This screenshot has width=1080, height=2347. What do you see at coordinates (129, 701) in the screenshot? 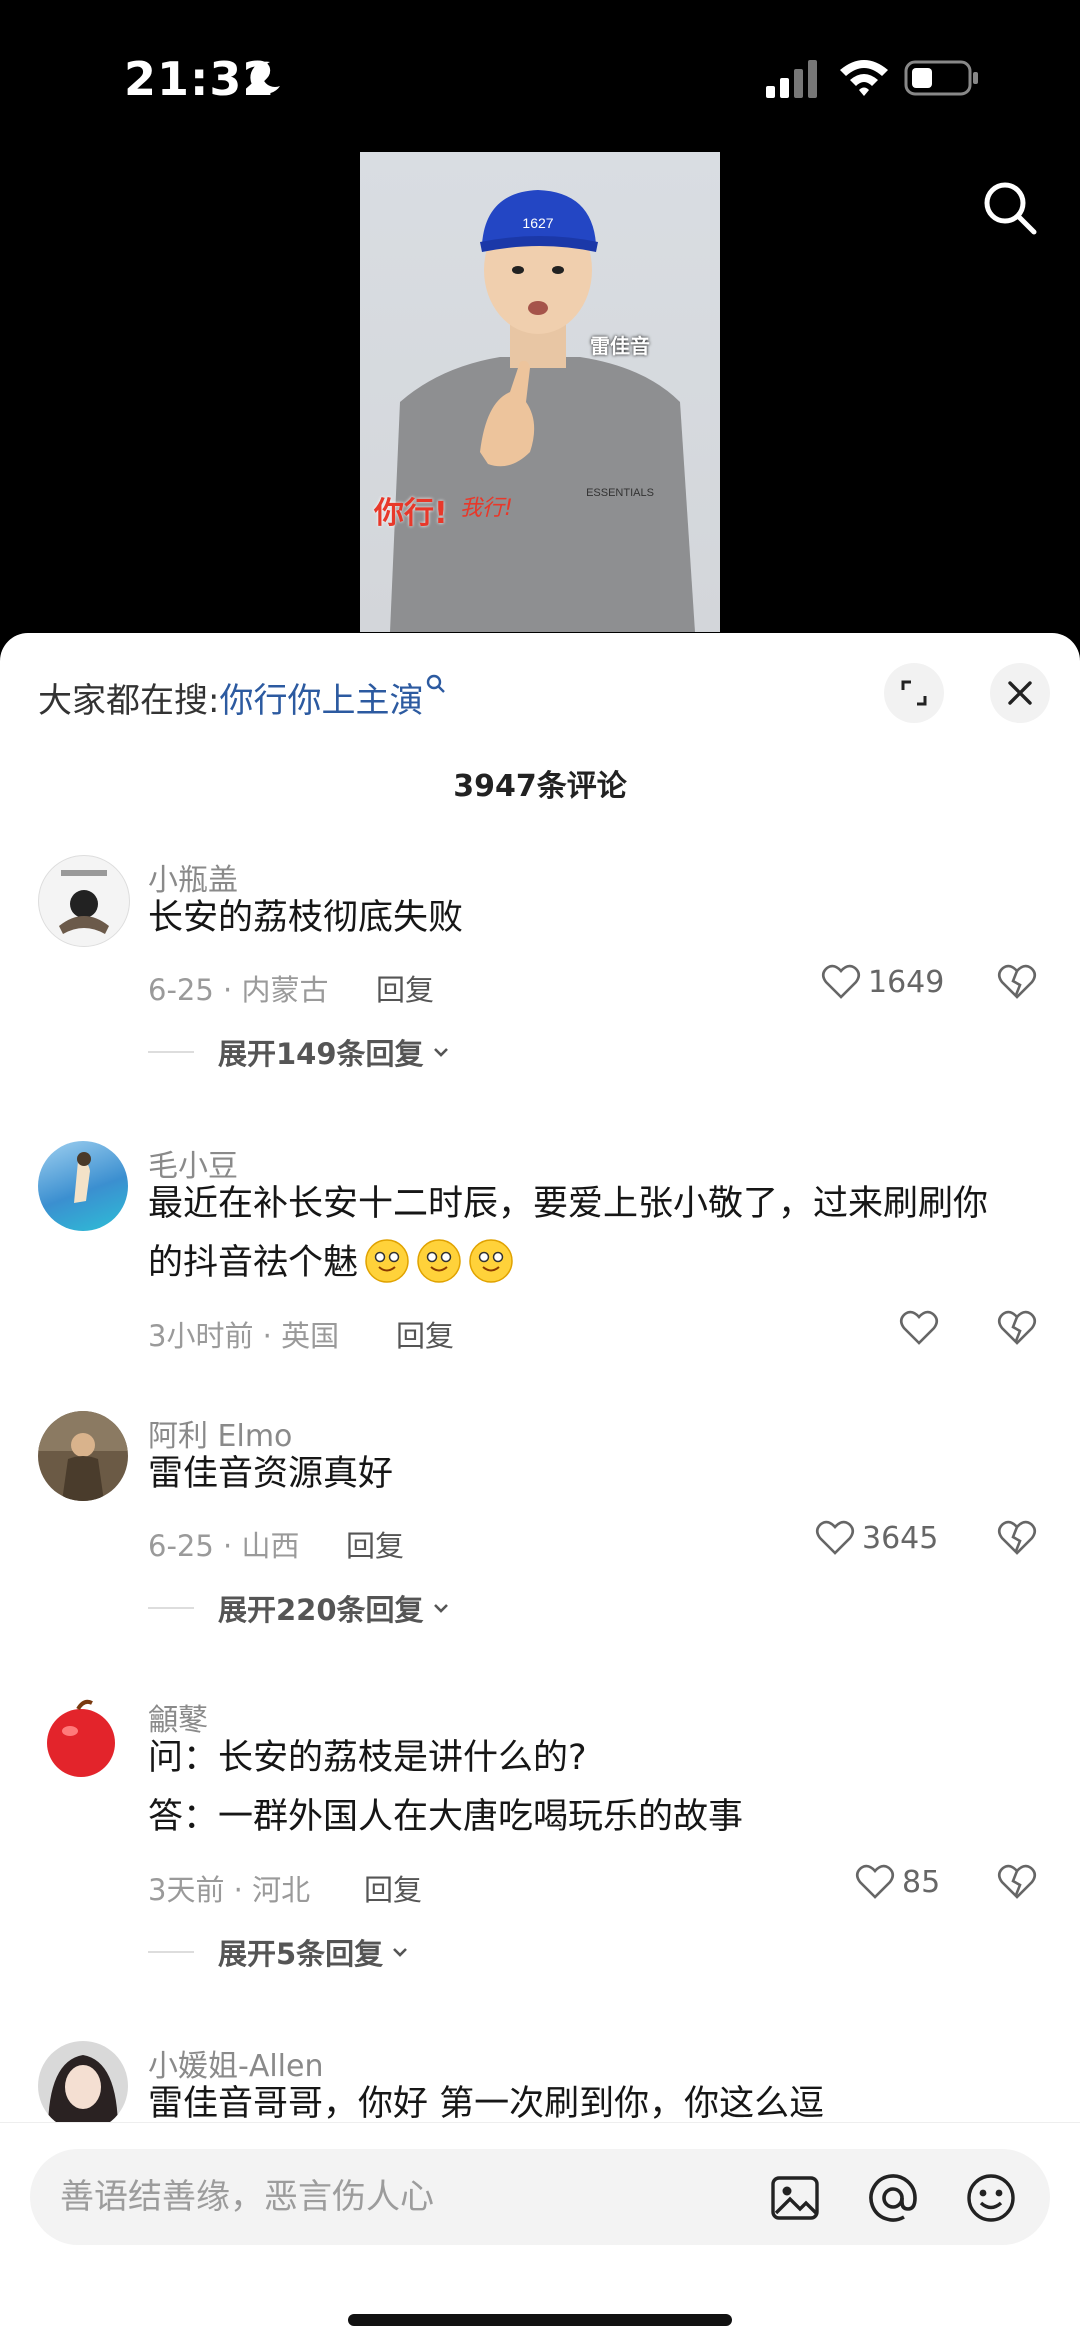
I see `hot-search-prefix: 大家都在搜:` at bounding box center [129, 701].